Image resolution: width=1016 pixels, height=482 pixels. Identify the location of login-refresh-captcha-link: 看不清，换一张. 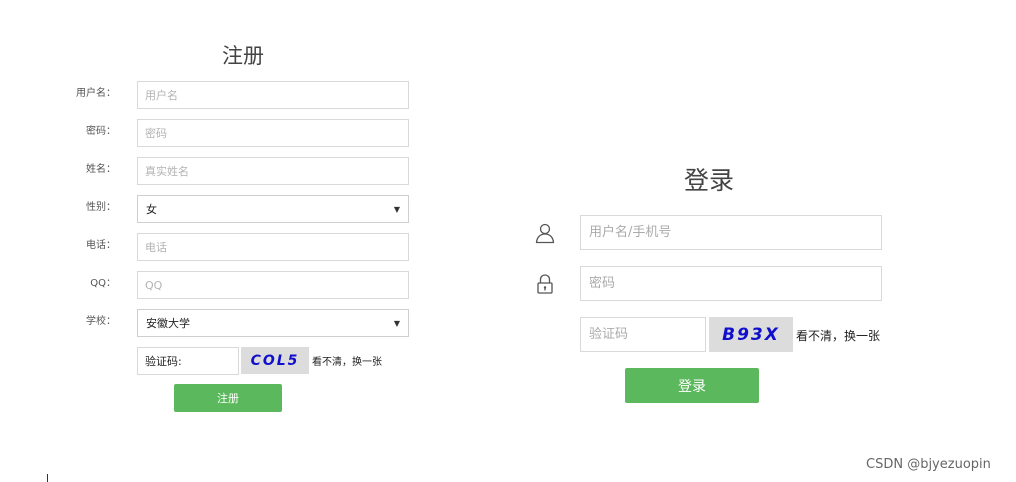
(838, 335).